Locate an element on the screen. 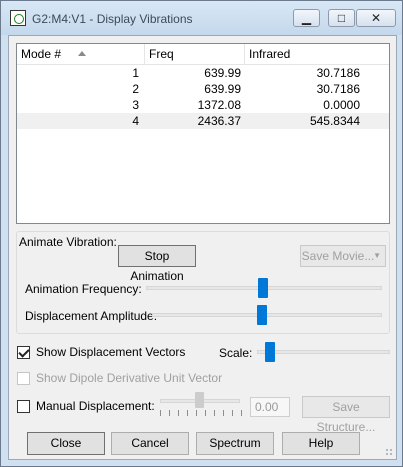  column-header-label: Mode # is located at coordinates (41, 54).